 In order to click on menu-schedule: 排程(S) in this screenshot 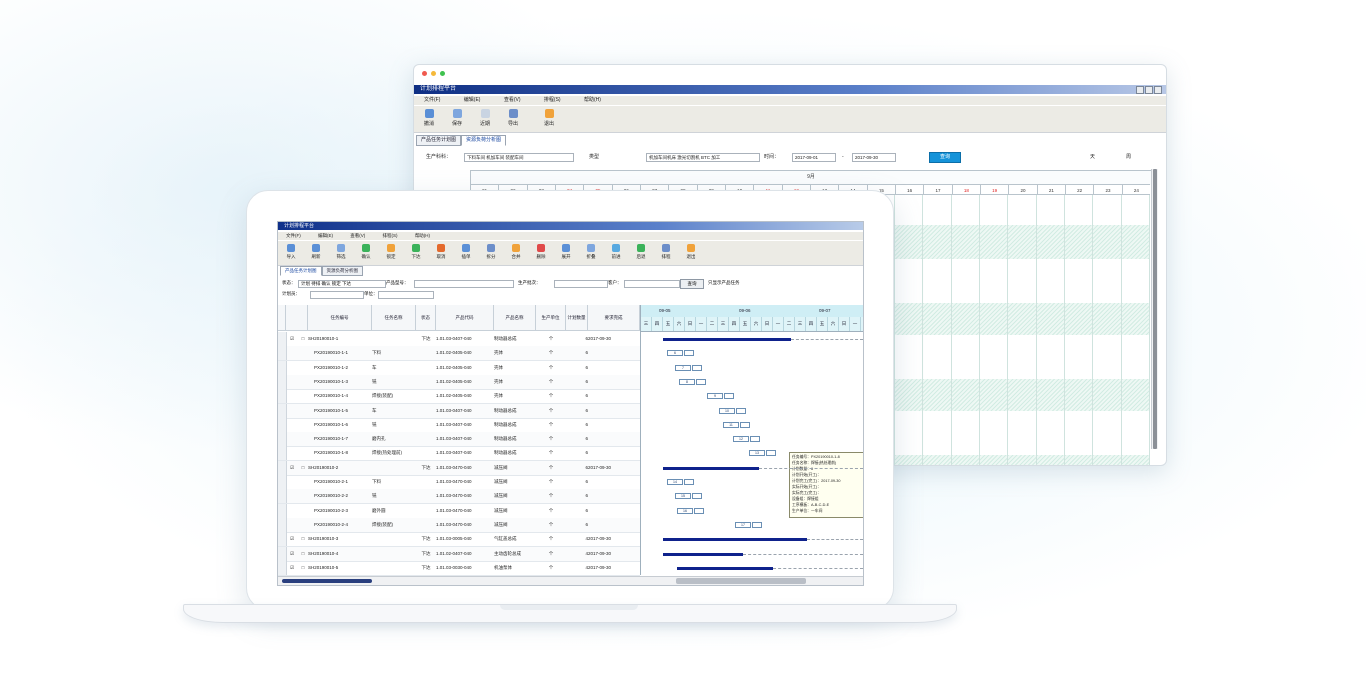, I will do `click(390, 235)`.